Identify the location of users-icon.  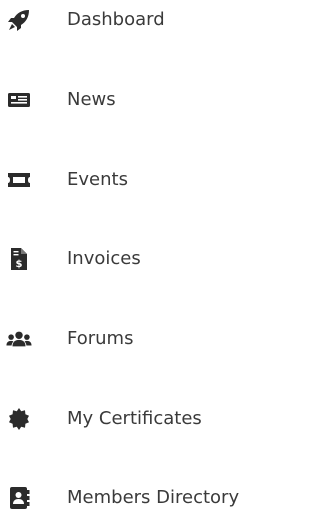
(19, 339).